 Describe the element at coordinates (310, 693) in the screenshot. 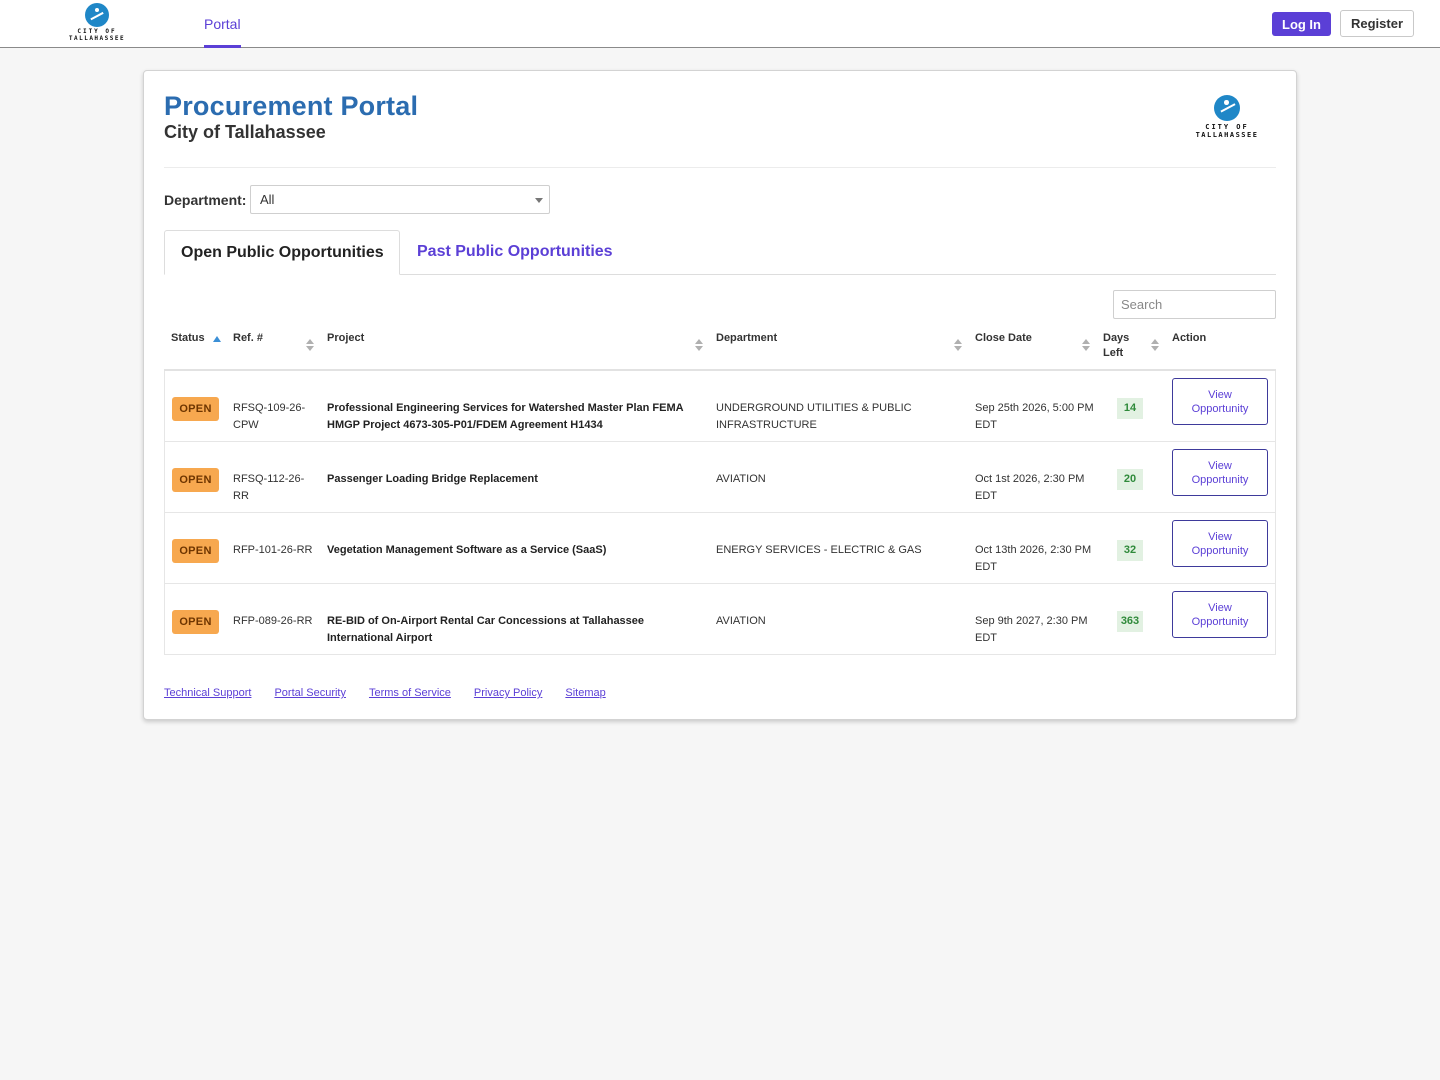

I see `footer-link-portal-security: Portal Security` at that location.